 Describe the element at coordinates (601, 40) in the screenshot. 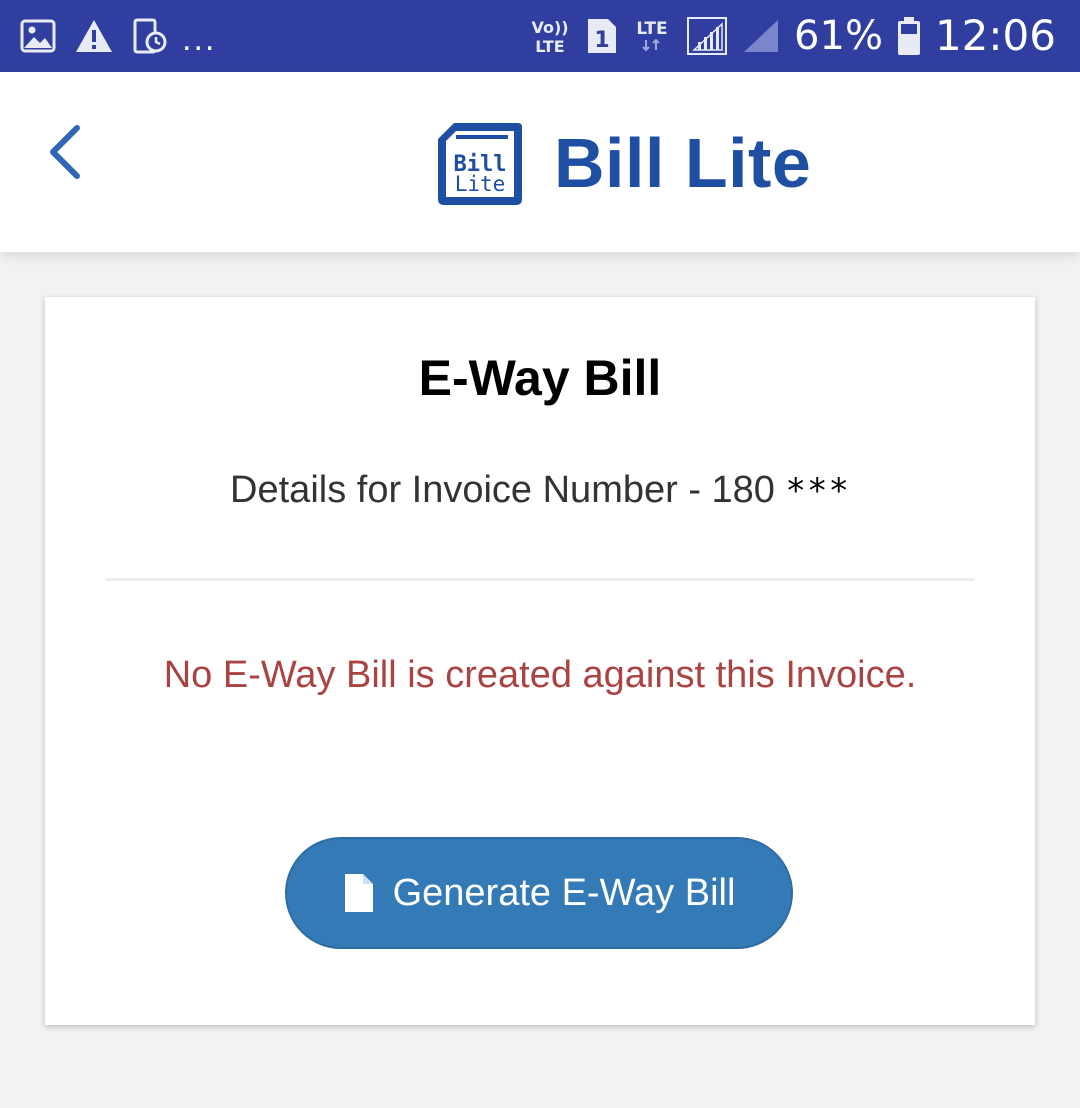

I see `svg-text: 1` at that location.